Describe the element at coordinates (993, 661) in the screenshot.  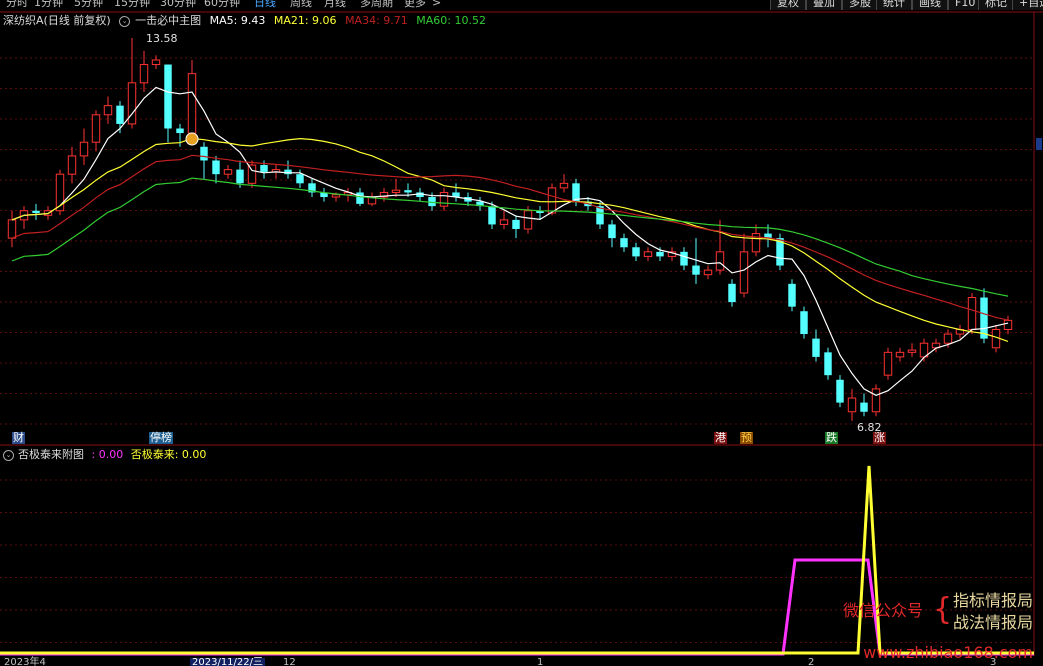
I see `date-label: 3` at that location.